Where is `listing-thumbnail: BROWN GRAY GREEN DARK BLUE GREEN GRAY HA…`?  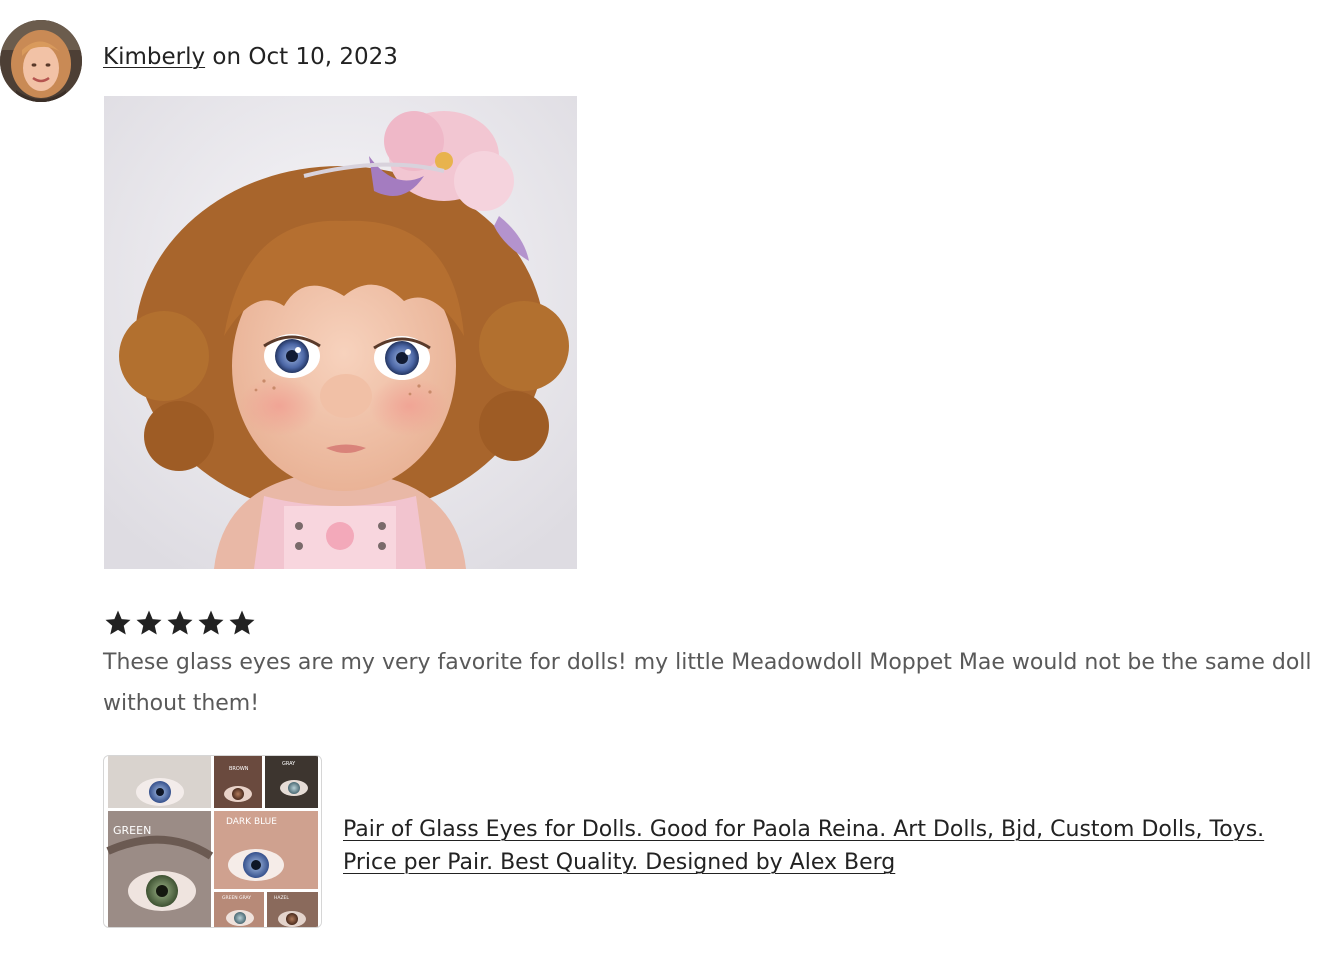
listing-thumbnail: BROWN GRAY GREEN DARK BLUE GREEN GRAY HA… is located at coordinates (212, 841).